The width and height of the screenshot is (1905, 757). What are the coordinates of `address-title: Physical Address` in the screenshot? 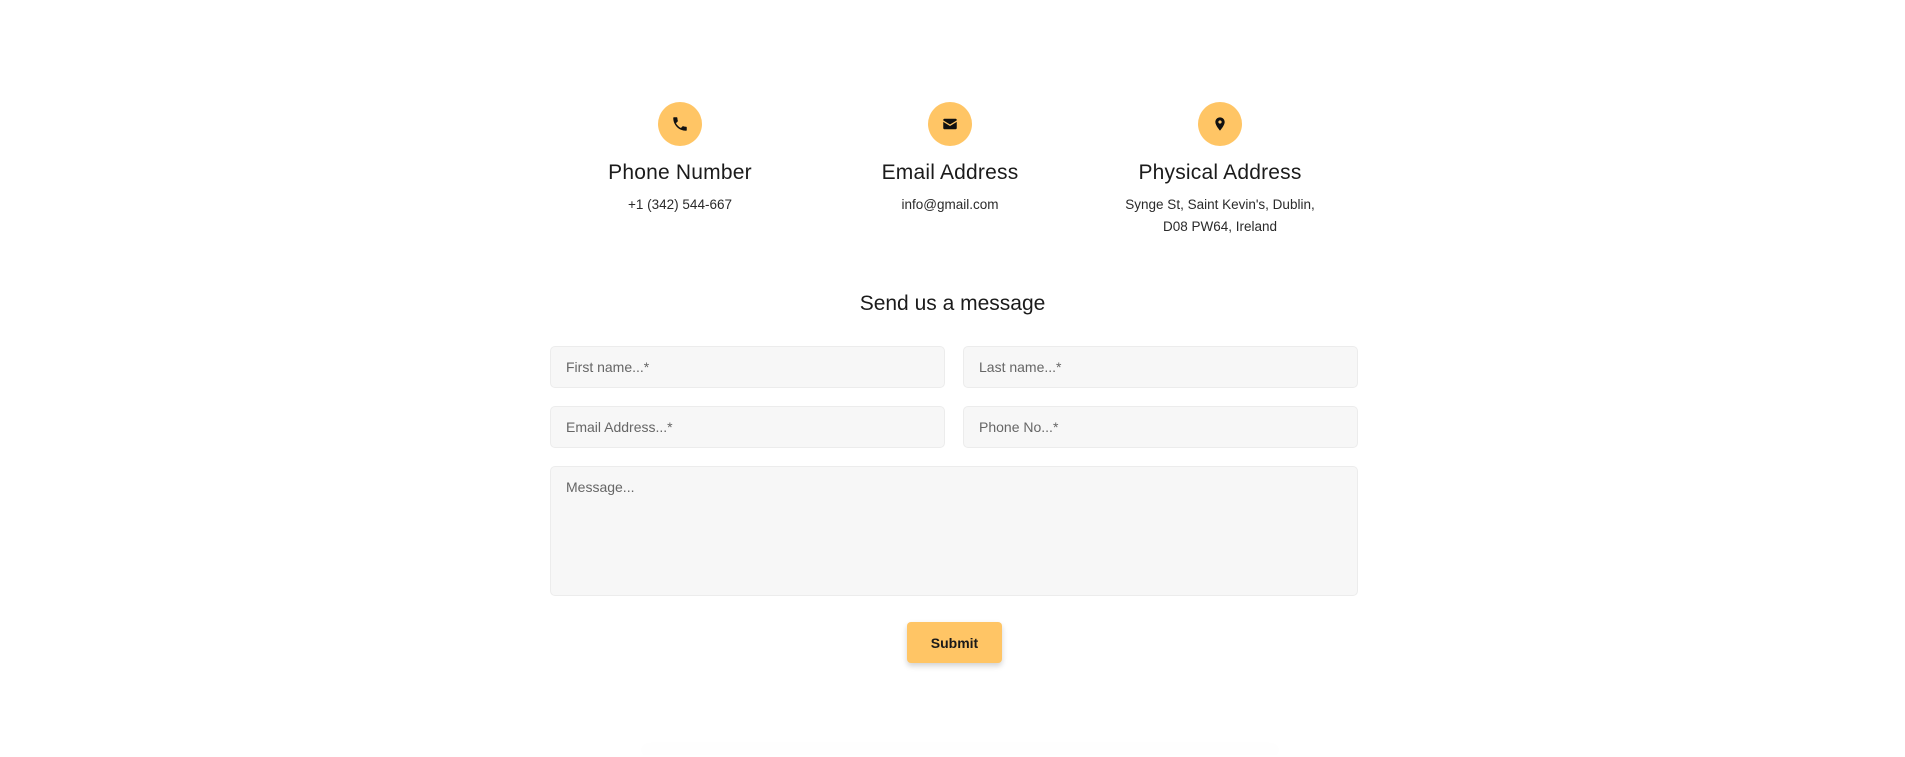 It's located at (1220, 172).